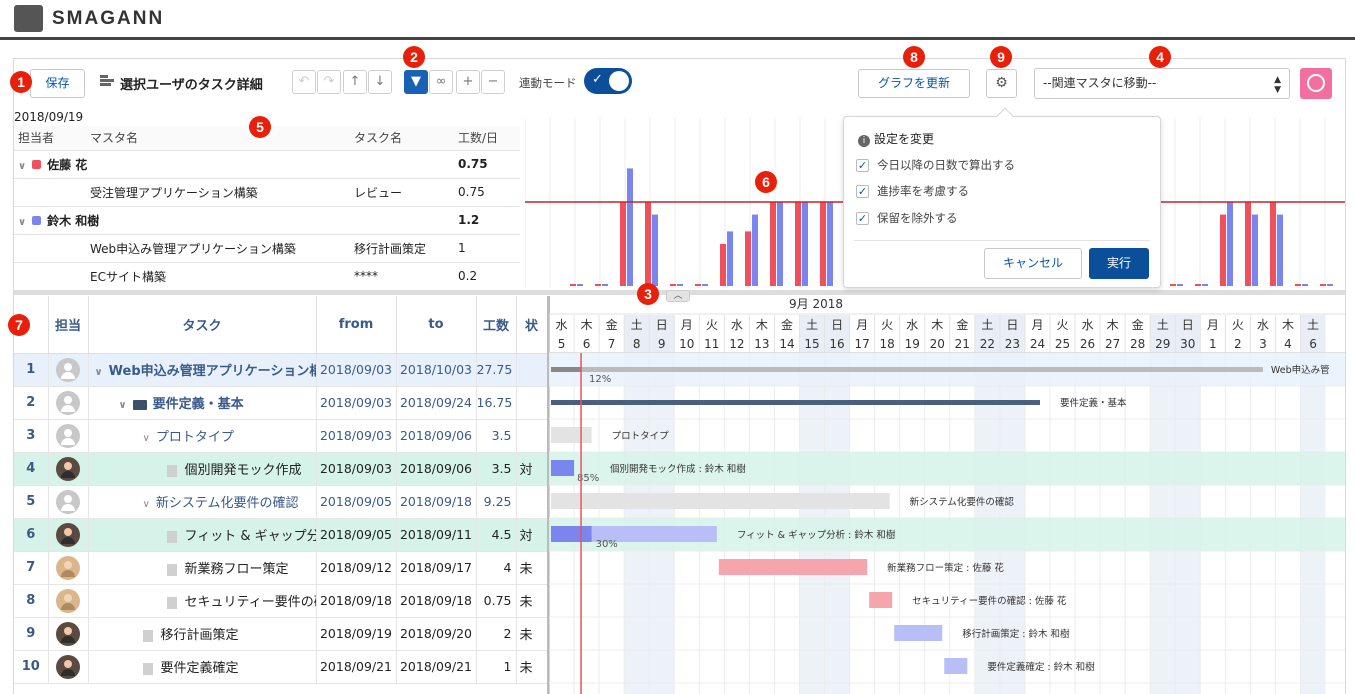  What do you see at coordinates (436, 370) in the screenshot?
I see `to-date: 2018/10/03` at bounding box center [436, 370].